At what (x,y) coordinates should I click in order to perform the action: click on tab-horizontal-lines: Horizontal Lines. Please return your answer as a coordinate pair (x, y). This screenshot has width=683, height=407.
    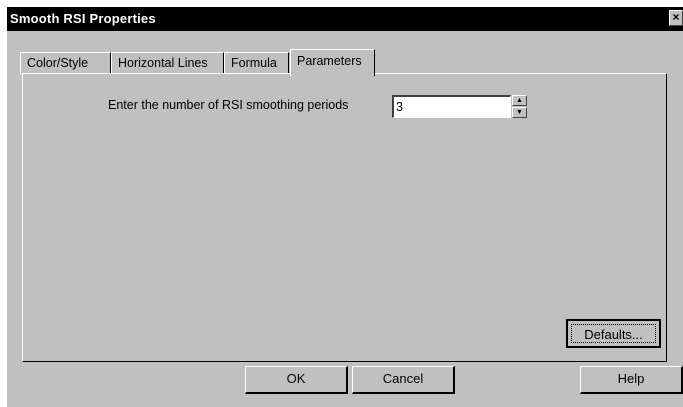
    Looking at the image, I should click on (167, 63).